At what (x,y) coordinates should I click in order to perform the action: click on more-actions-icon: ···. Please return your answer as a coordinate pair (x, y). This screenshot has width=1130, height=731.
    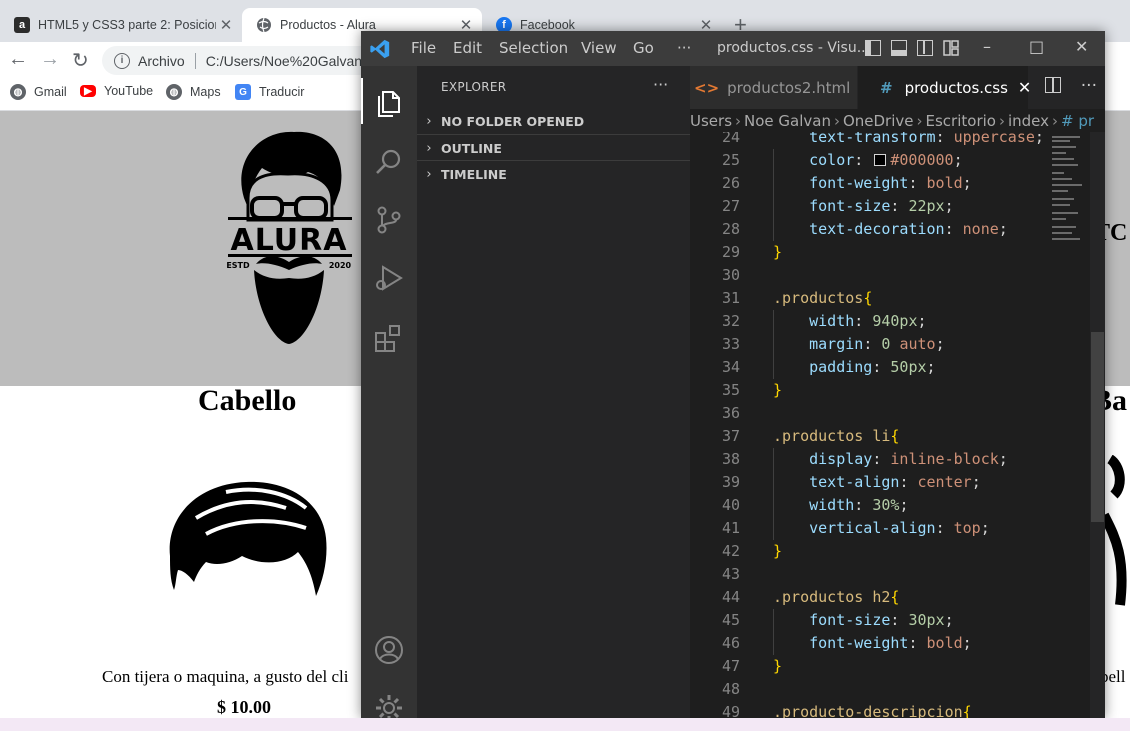
    Looking at the image, I should click on (1089, 86).